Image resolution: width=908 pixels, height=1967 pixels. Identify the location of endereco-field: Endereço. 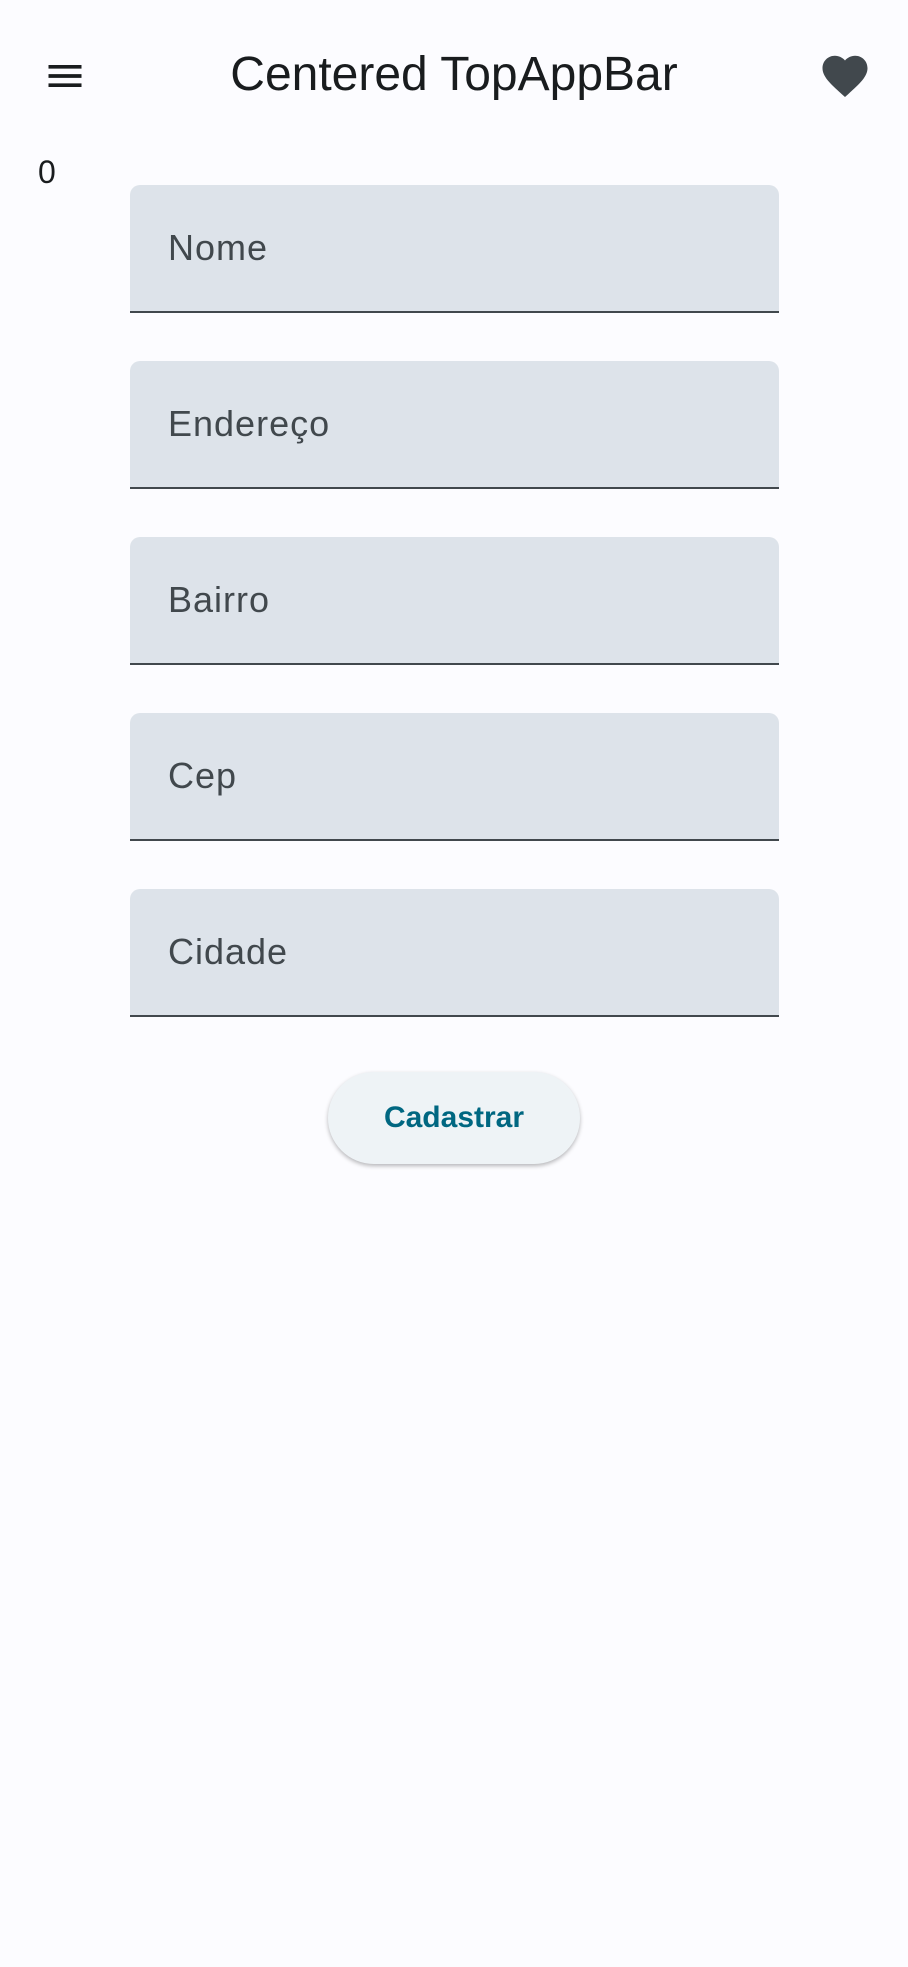
(454, 425).